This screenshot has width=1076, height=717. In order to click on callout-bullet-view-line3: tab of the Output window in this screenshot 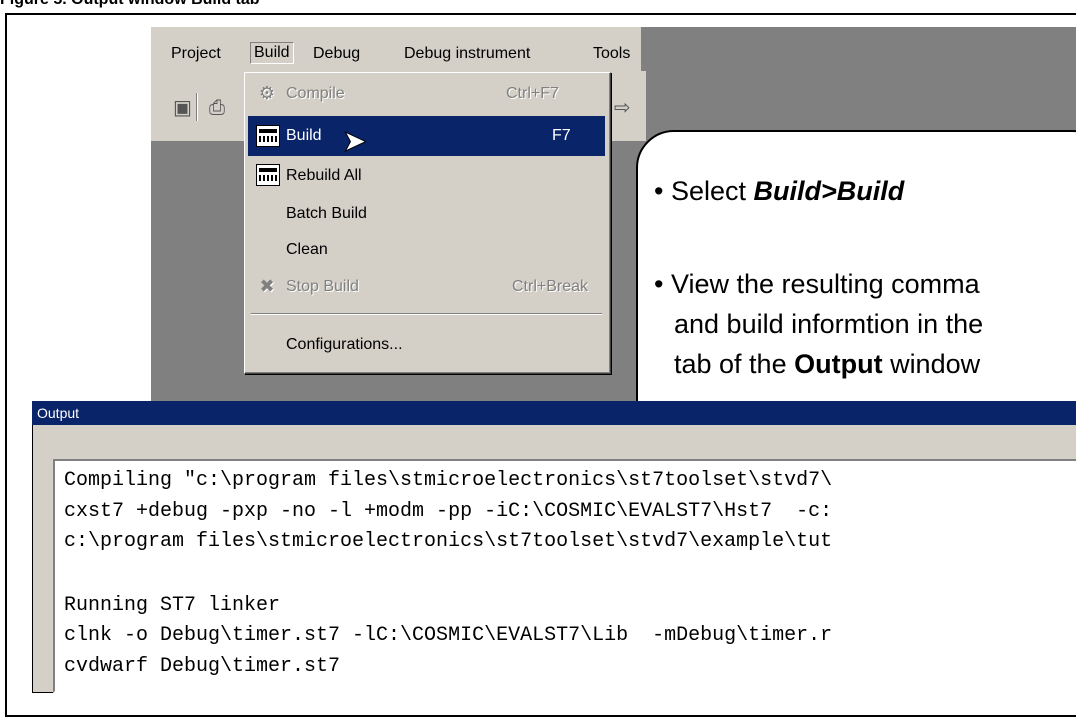, I will do `click(827, 364)`.